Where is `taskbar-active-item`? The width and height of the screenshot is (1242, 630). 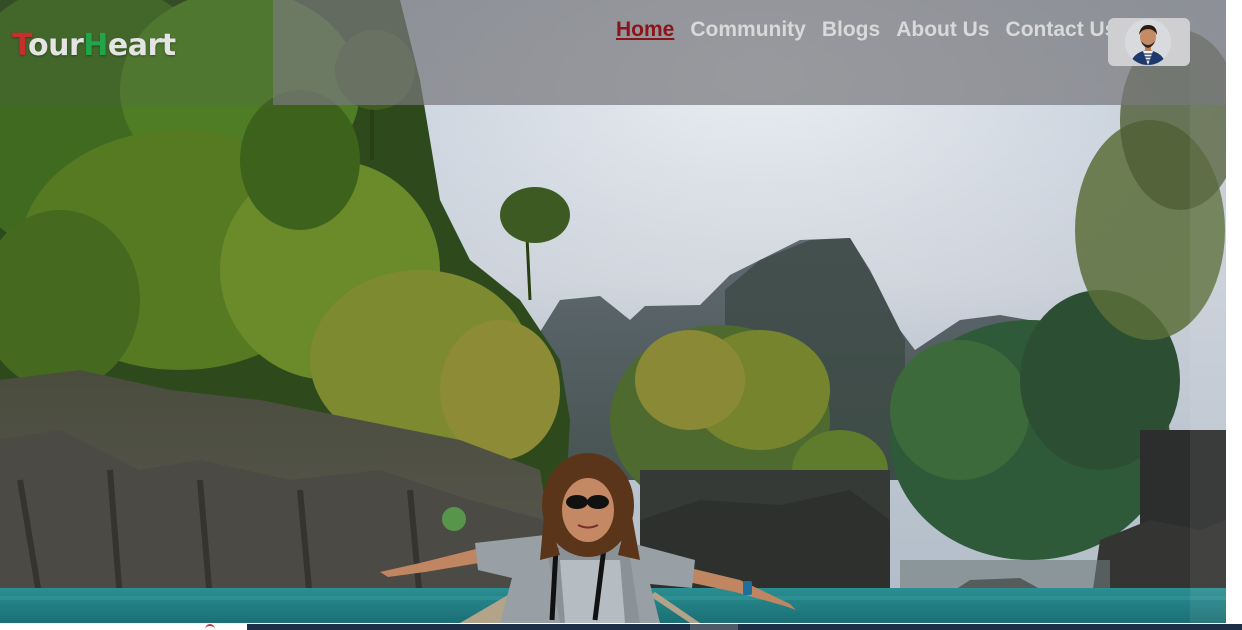 taskbar-active-item is located at coordinates (714, 627).